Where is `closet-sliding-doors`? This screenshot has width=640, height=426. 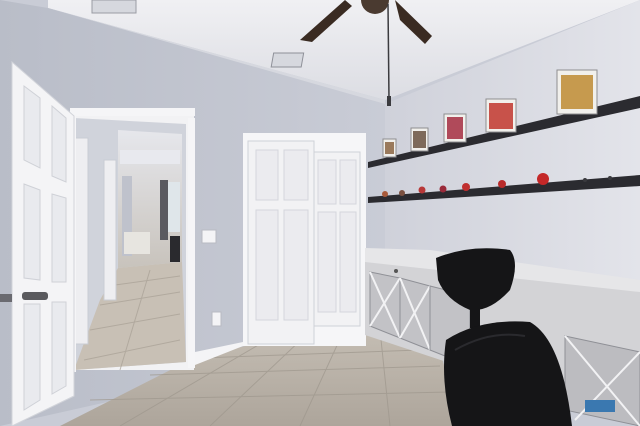 closet-sliding-doors is located at coordinates (304, 239).